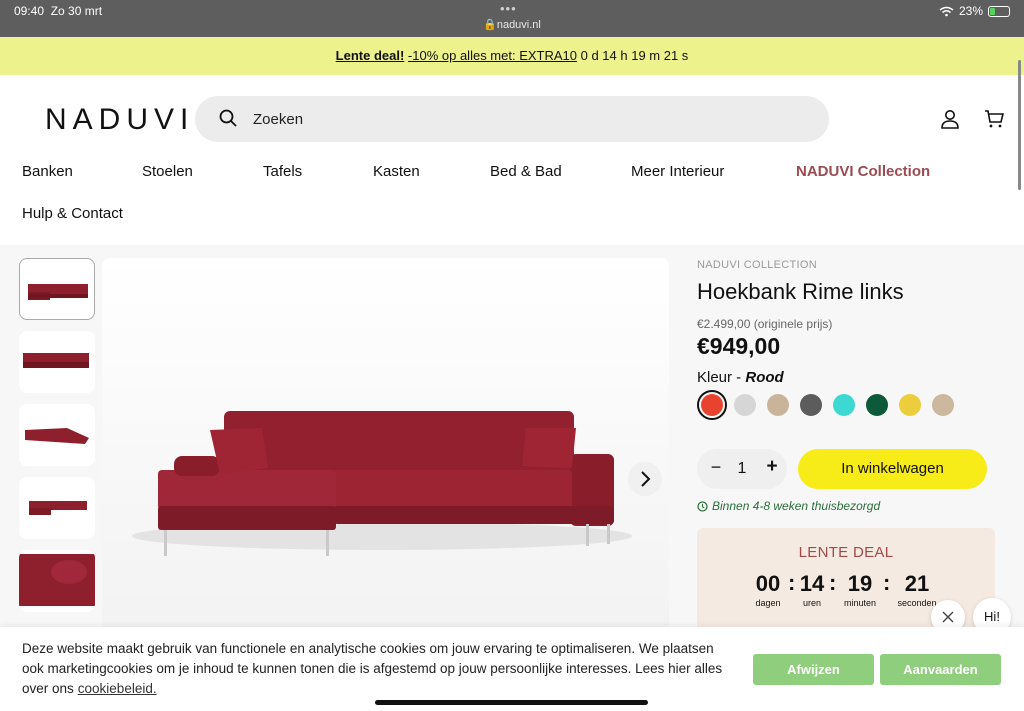  Describe the element at coordinates (167, 171) in the screenshot. I see `nav-item-stoelen: Stoelen` at that location.